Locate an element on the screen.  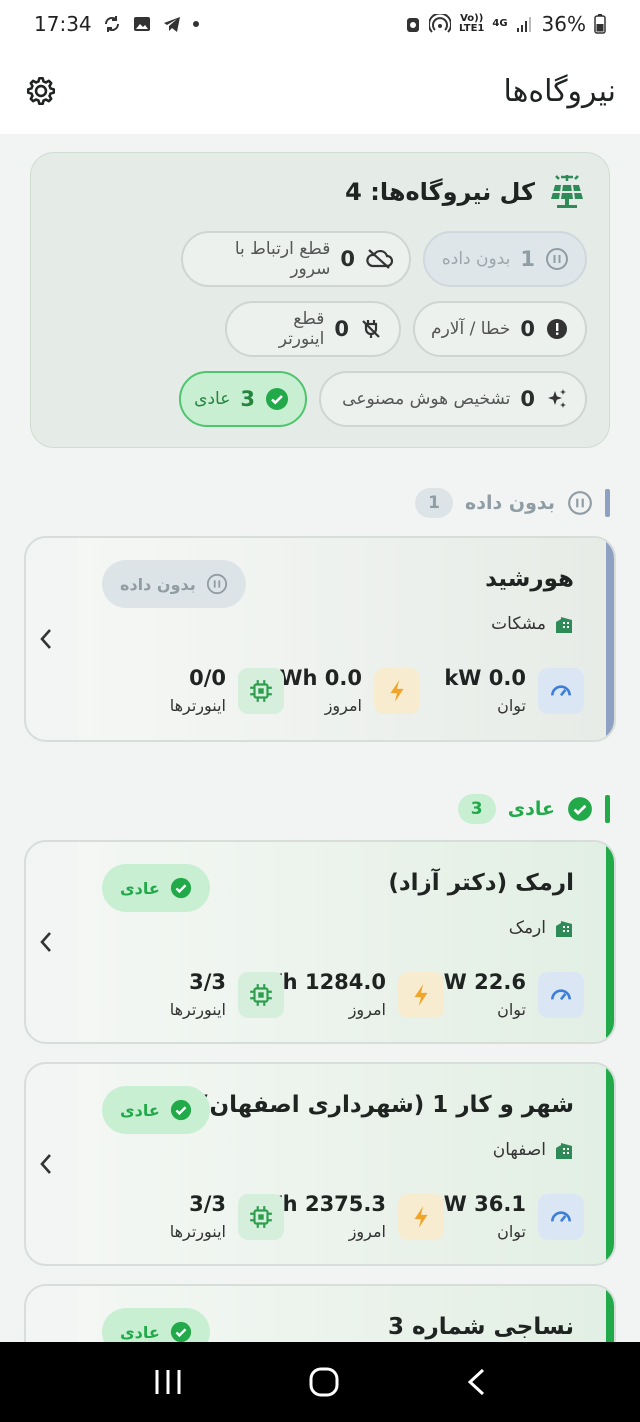
metric-number: 0.0 is located at coordinates (507, 678).